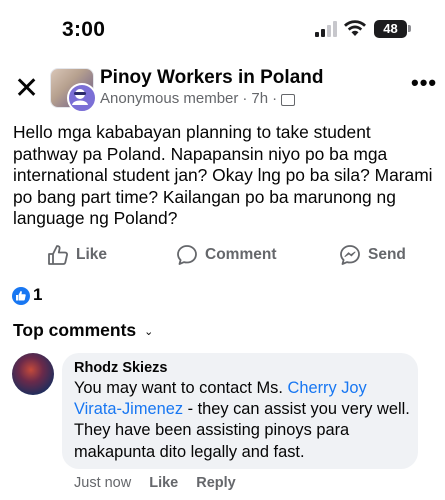 Image resolution: width=445 pixels, height=500 pixels. Describe the element at coordinates (75, 330) in the screenshot. I see `comments-sort-label: Top comments` at that location.